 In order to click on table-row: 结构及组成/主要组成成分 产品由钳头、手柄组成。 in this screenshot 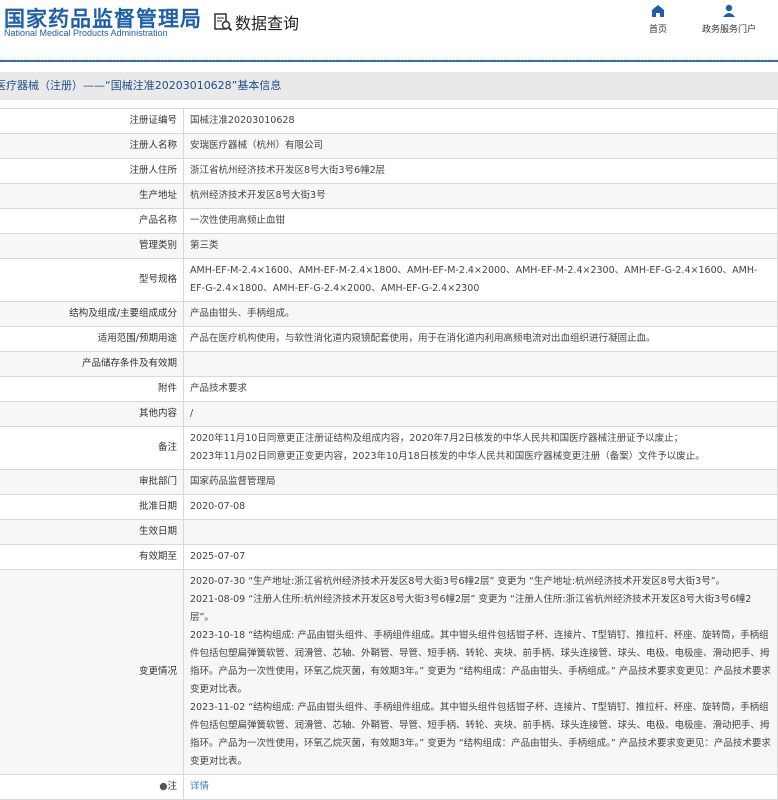, I will do `click(389, 314)`.